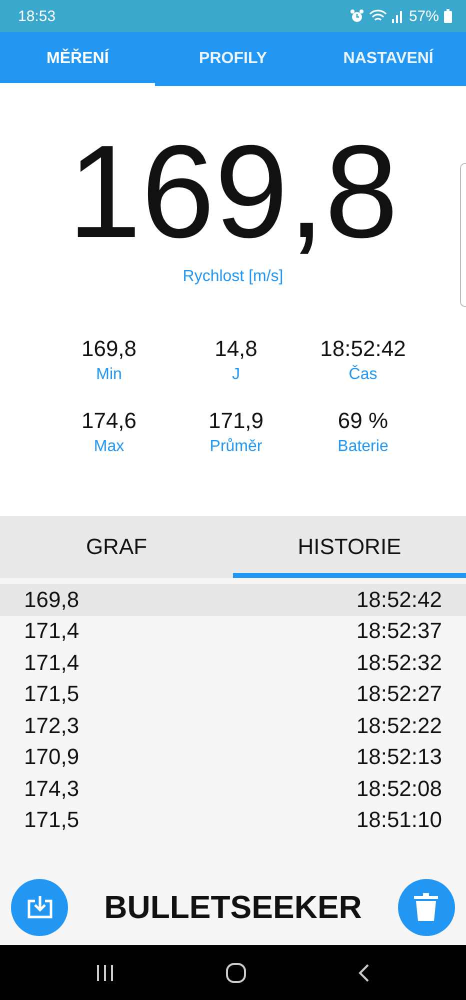 The image size is (466, 1000). Describe the element at coordinates (399, 757) in the screenshot. I see `time-cell: 18:52:13` at that location.